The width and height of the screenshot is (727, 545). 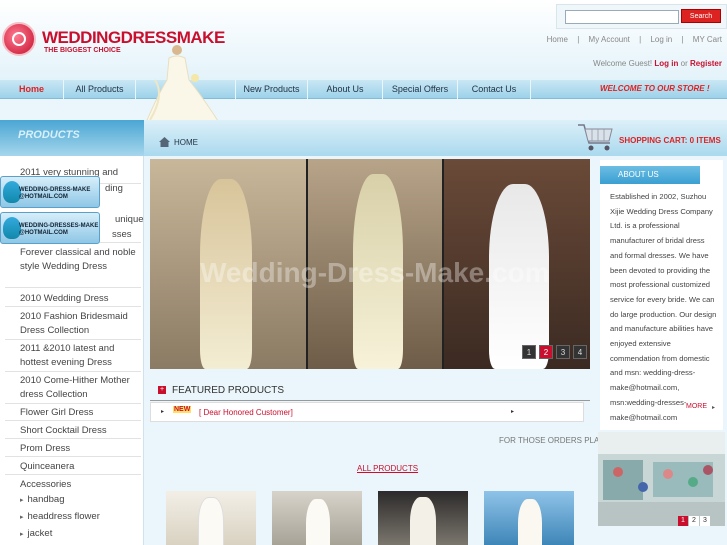 What do you see at coordinates (631, 39) in the screenshot?
I see `top-links: Home | My Account | Log in | MY Cart` at bounding box center [631, 39].